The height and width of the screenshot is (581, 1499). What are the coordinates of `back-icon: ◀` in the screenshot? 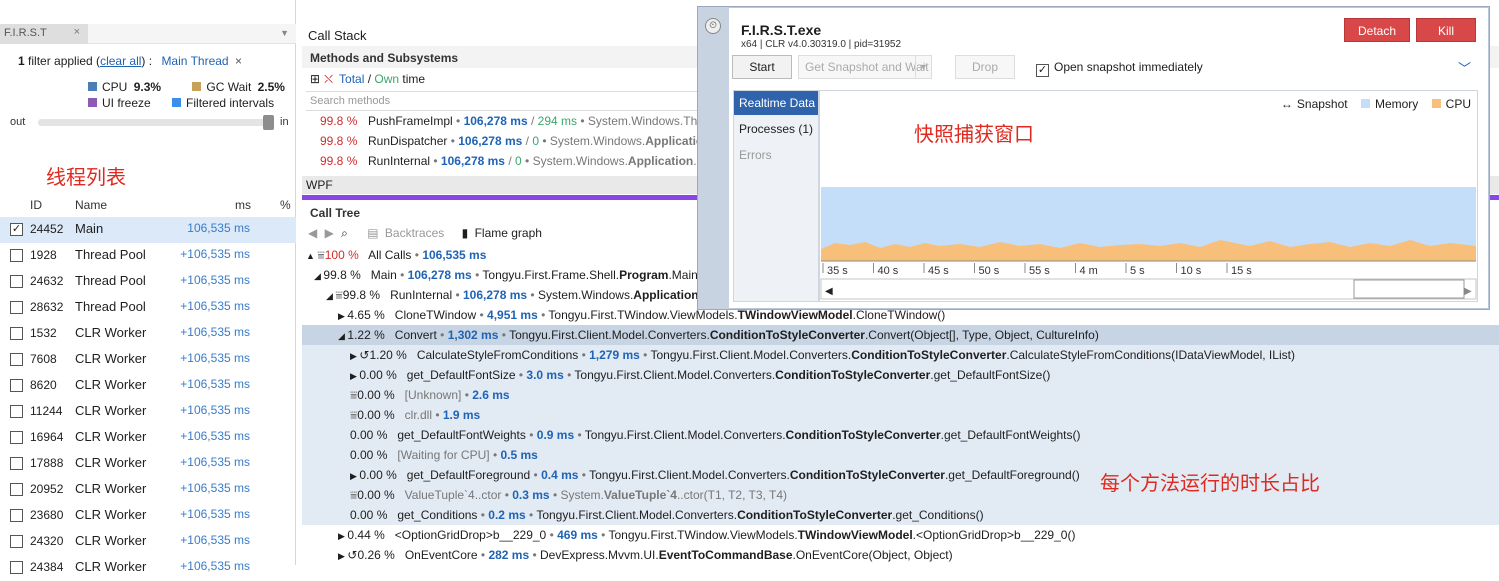 It's located at (312, 233).